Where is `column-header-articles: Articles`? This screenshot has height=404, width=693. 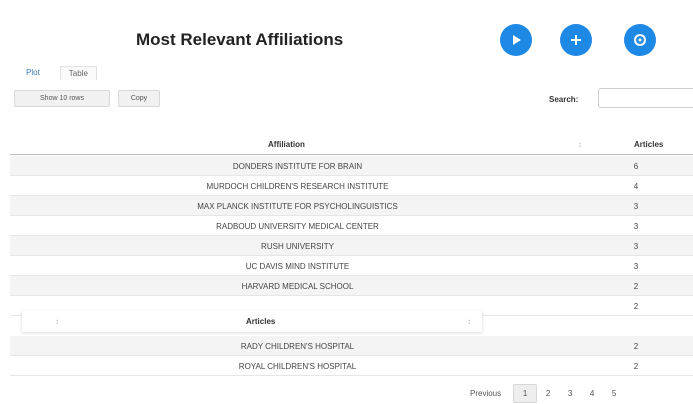
column-header-articles: Articles is located at coordinates (648, 144).